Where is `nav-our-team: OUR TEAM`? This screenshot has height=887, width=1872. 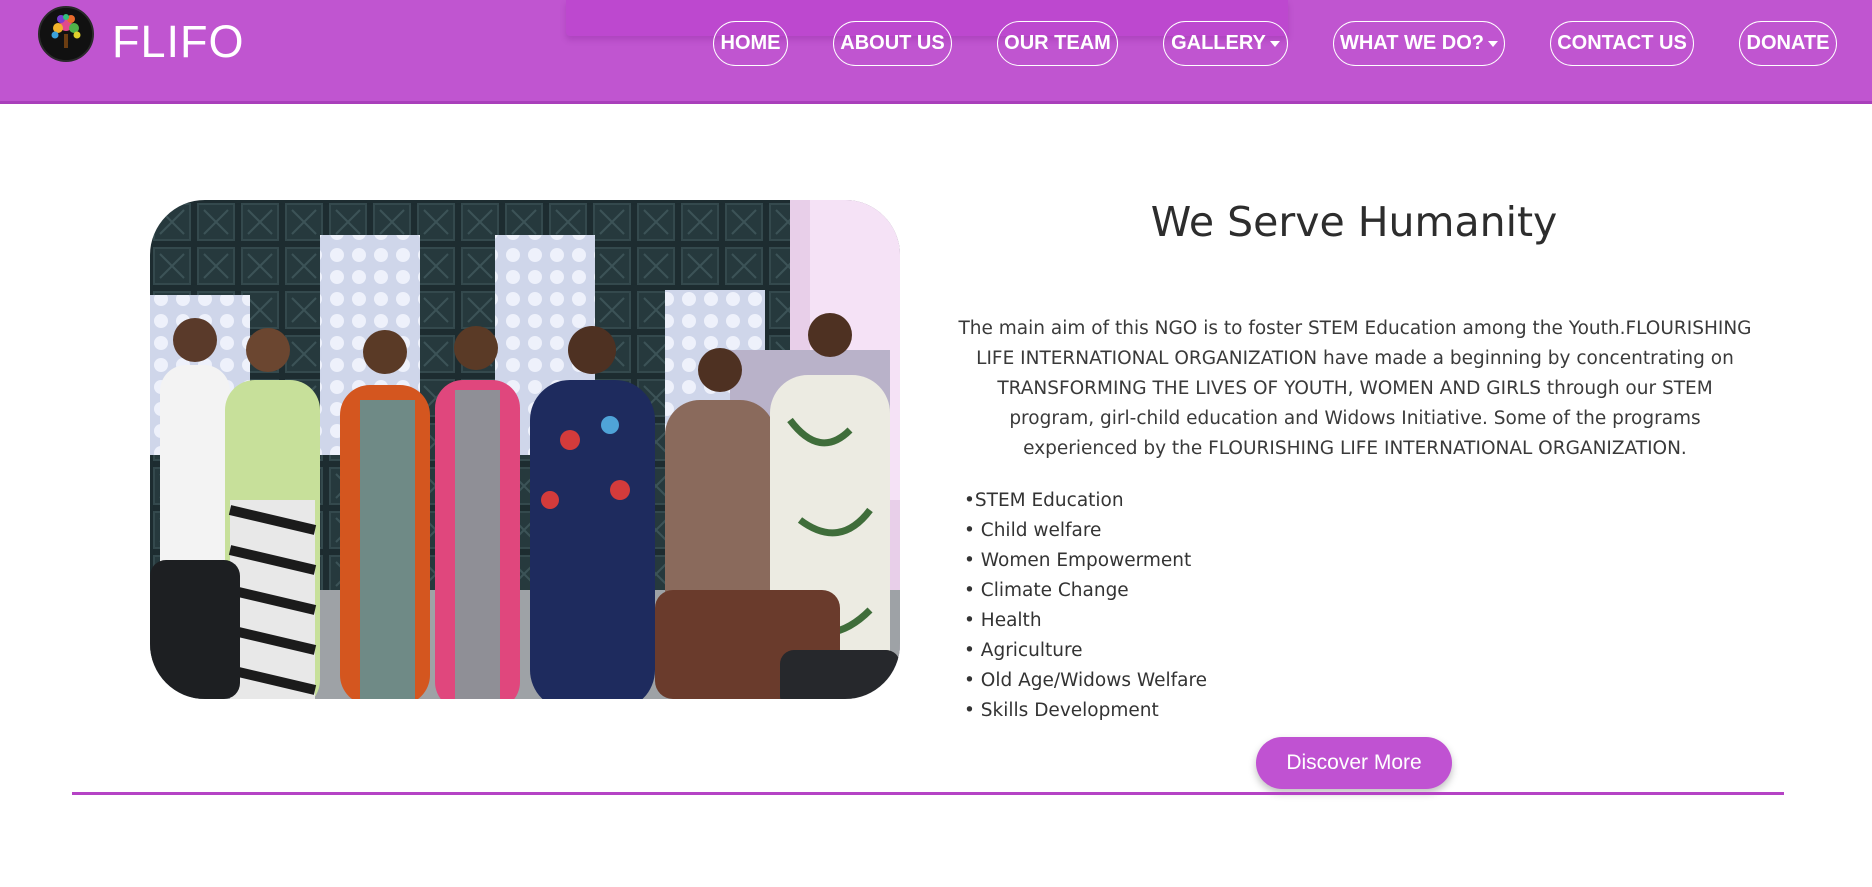
nav-our-team: OUR TEAM is located at coordinates (1057, 43).